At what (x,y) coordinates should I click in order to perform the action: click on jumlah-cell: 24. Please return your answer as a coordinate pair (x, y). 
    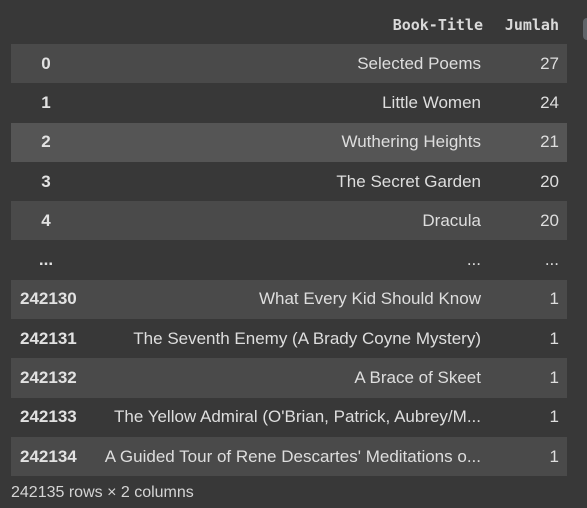
    Looking at the image, I should click on (549, 102).